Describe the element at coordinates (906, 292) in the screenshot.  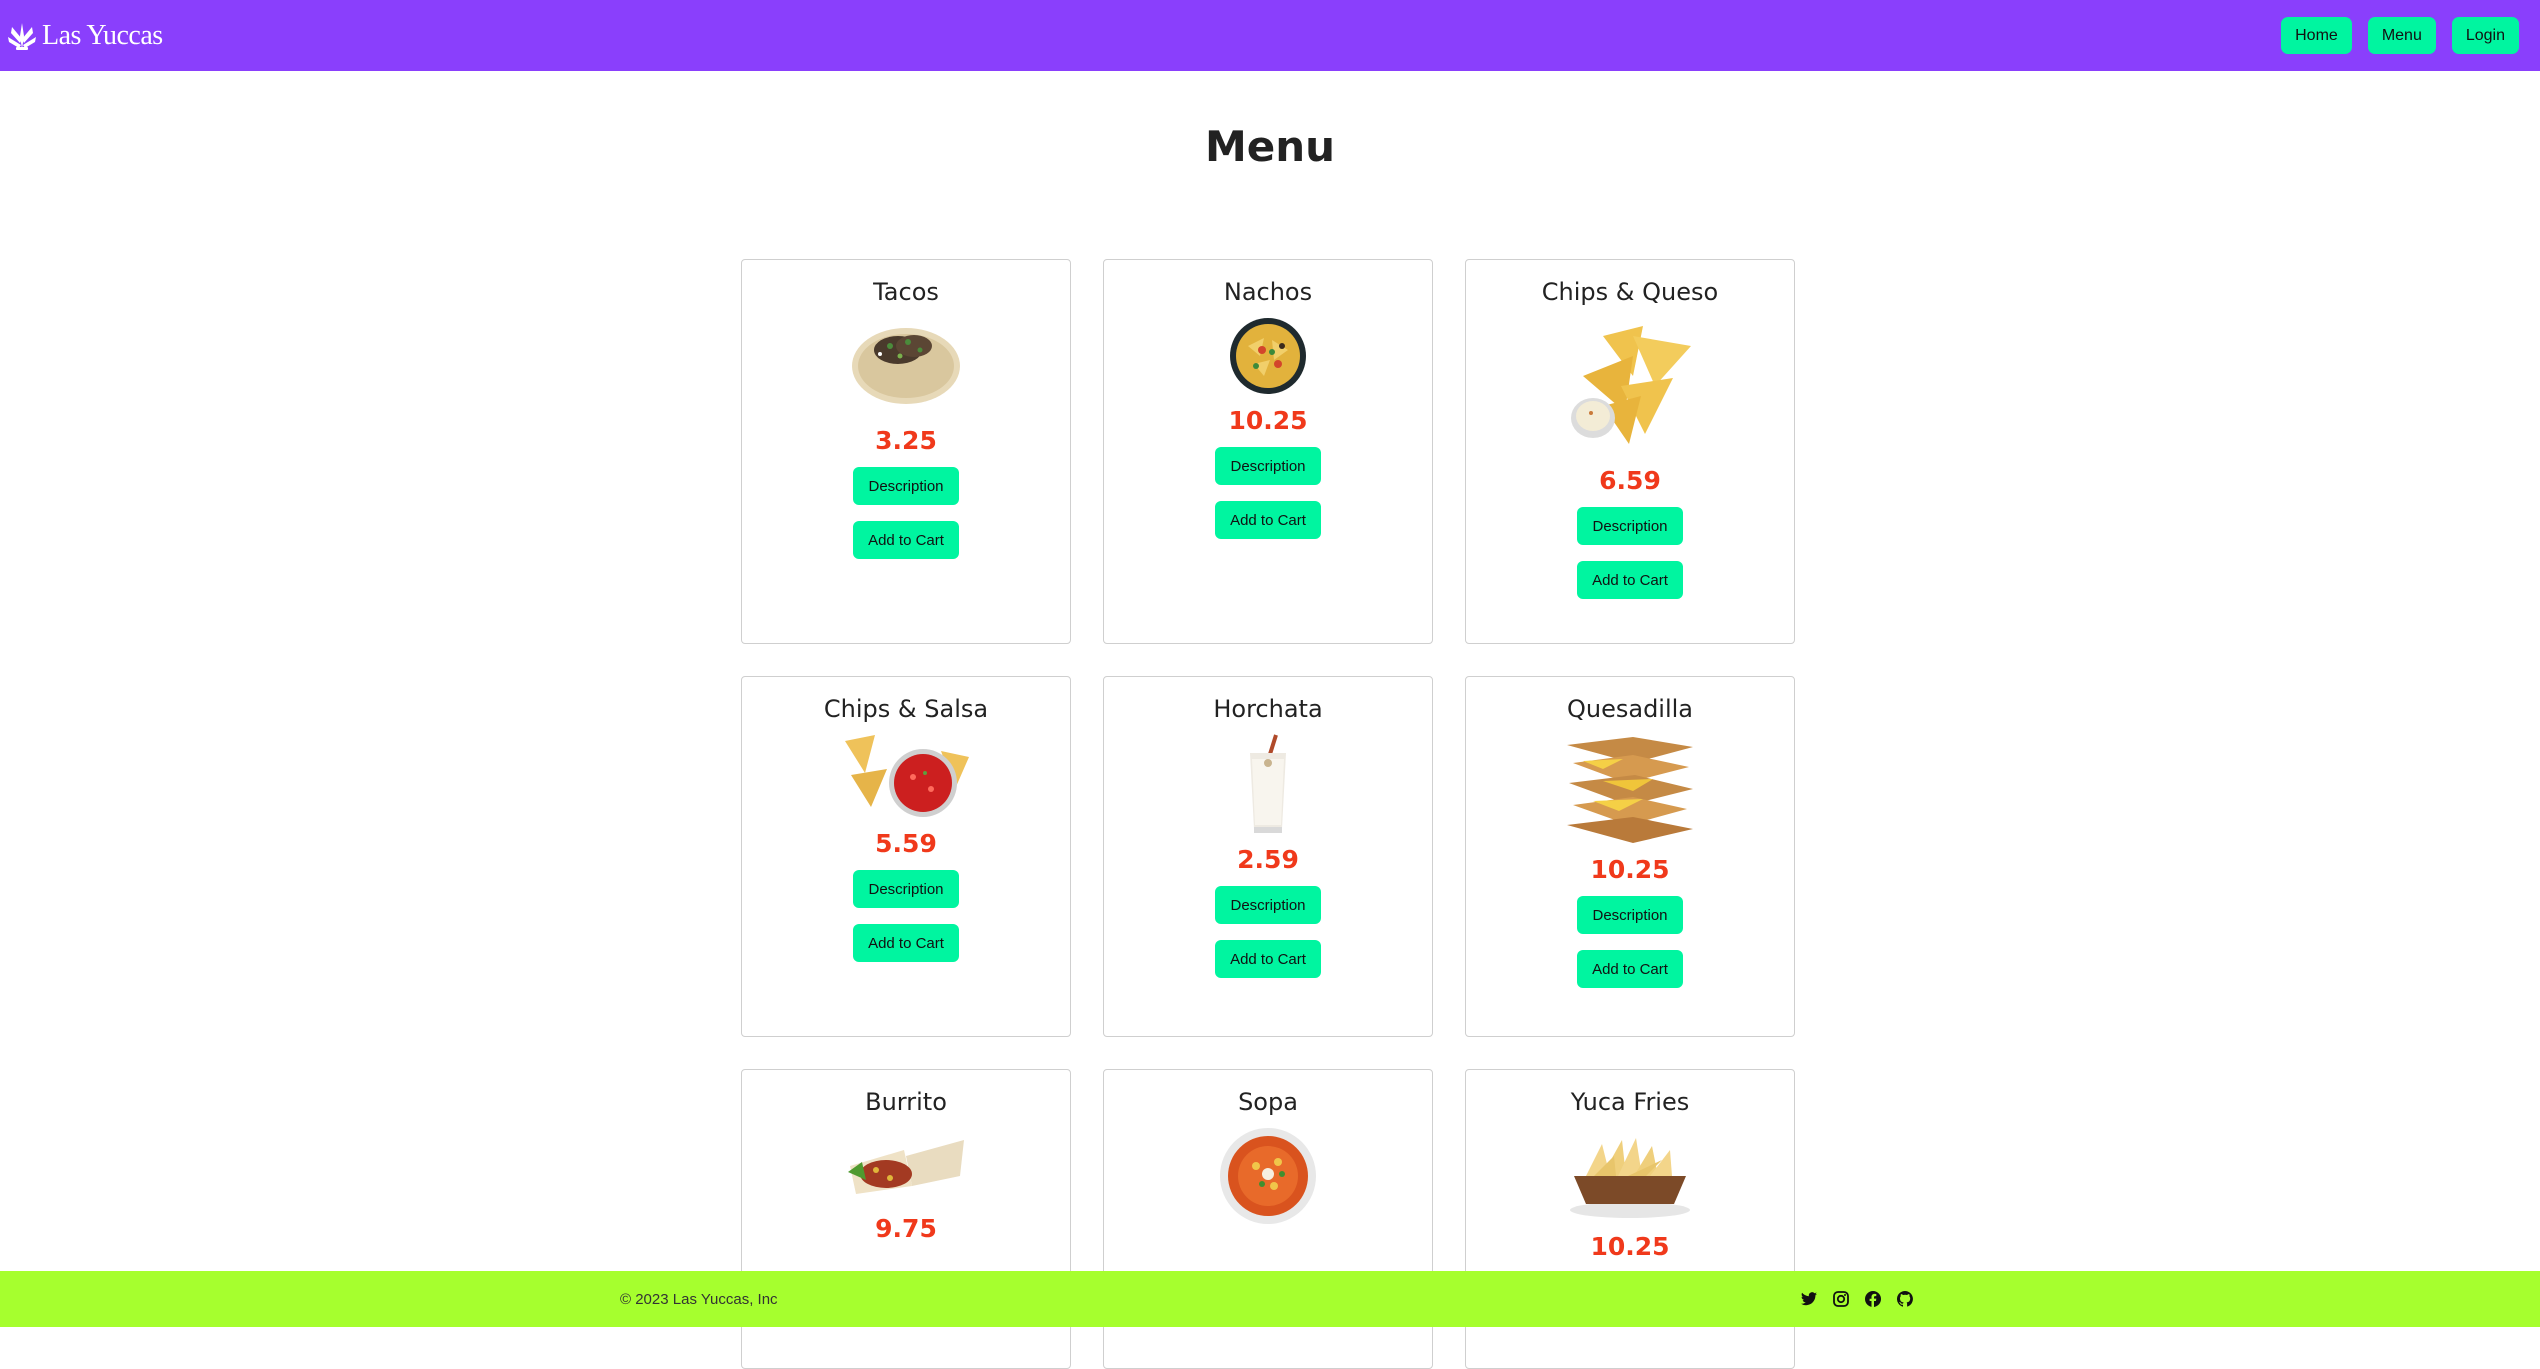
I see `item-name: Tacos` at that location.